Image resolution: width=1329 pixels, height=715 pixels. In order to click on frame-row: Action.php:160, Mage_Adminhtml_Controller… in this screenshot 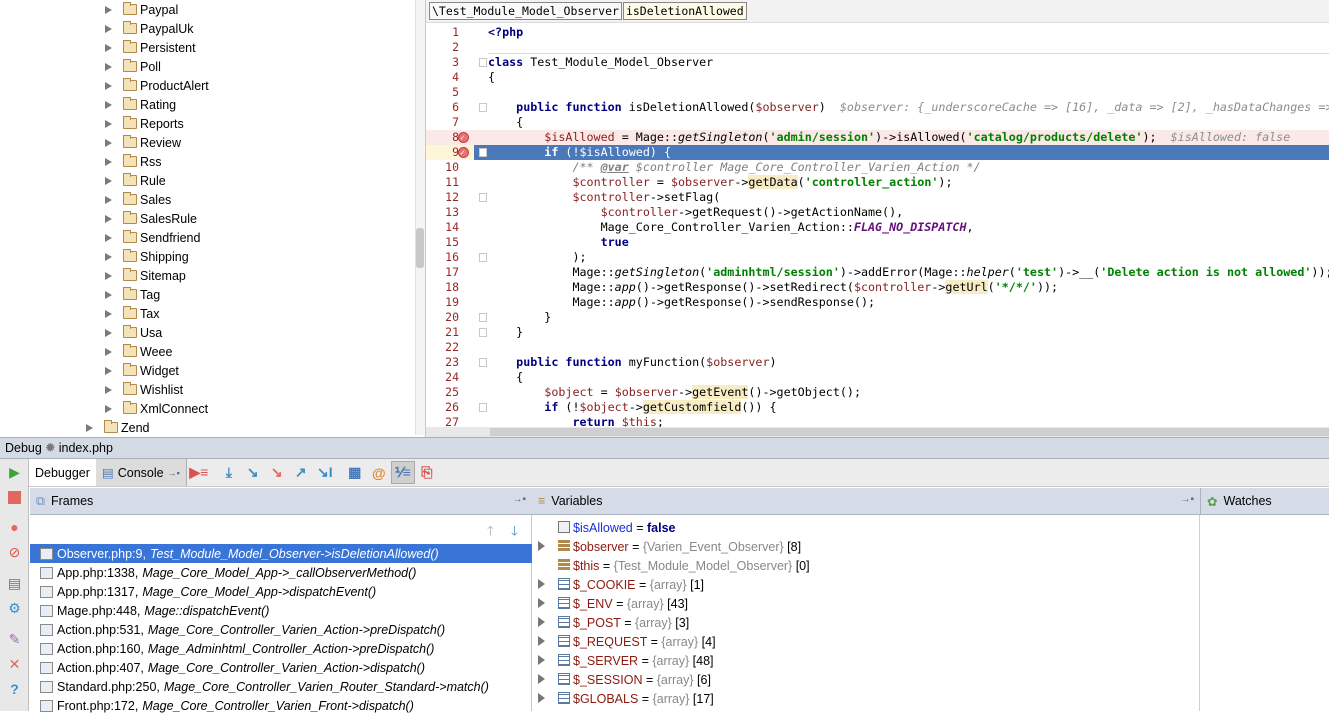, I will do `click(281, 648)`.